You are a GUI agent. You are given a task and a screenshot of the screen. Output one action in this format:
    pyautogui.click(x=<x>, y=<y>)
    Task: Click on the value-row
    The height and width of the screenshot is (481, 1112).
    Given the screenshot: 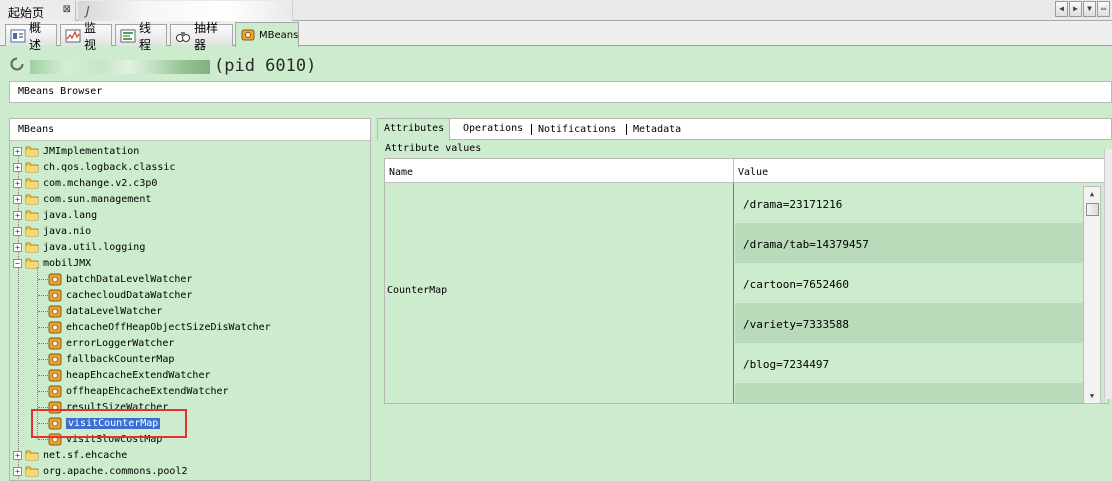 What is the action you would take?
    pyautogui.click(x=911, y=393)
    